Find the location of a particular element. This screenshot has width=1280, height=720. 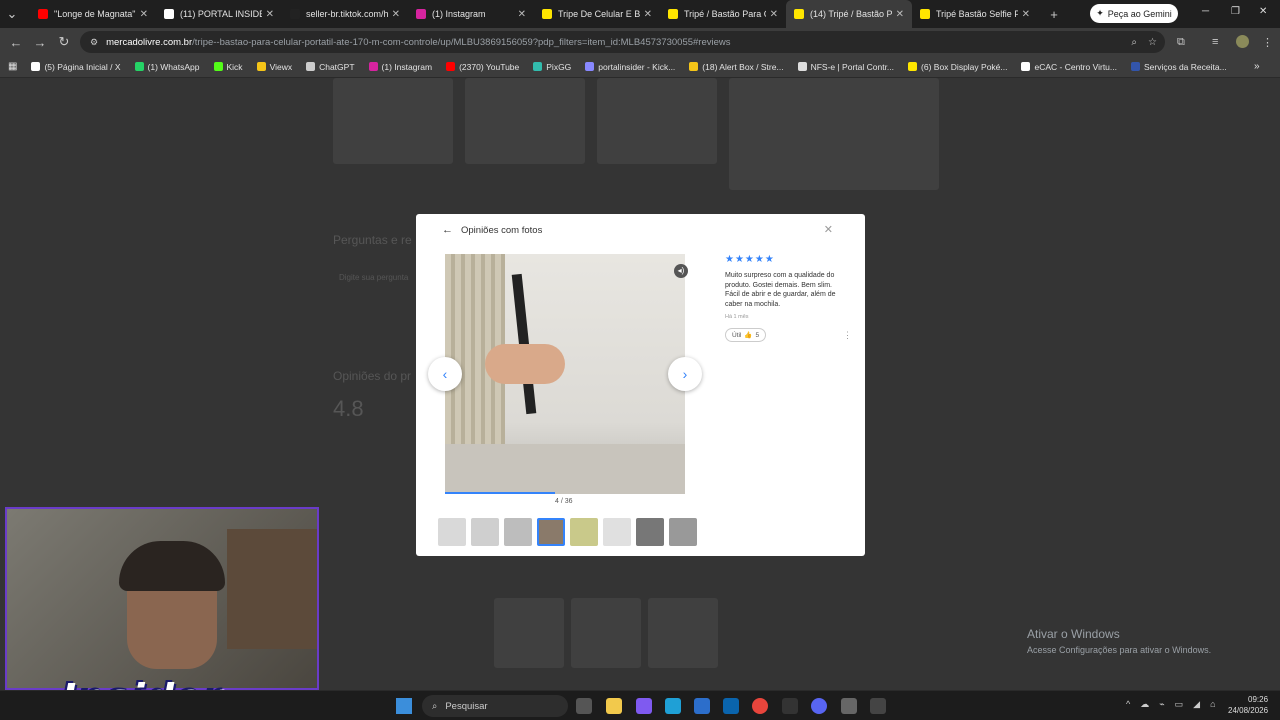

tab-title: Tripé / Bastão Para Ce is located at coordinates (725, 14).